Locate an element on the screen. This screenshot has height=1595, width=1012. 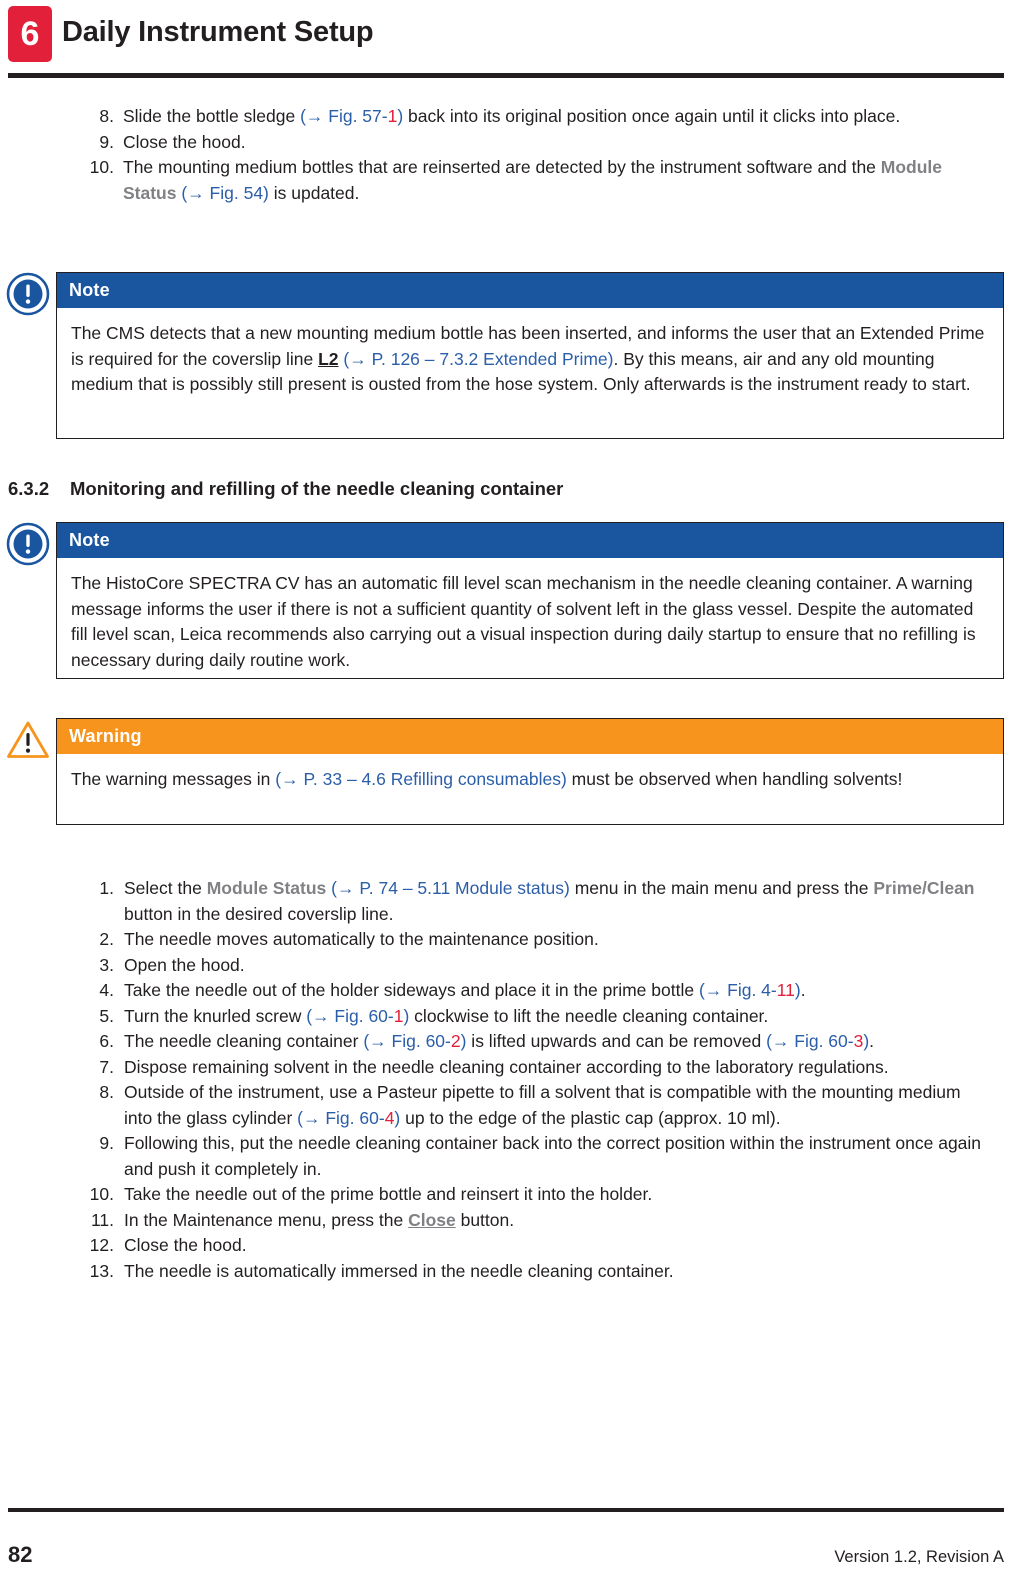
text-run: button. is located at coordinates (485, 1219).